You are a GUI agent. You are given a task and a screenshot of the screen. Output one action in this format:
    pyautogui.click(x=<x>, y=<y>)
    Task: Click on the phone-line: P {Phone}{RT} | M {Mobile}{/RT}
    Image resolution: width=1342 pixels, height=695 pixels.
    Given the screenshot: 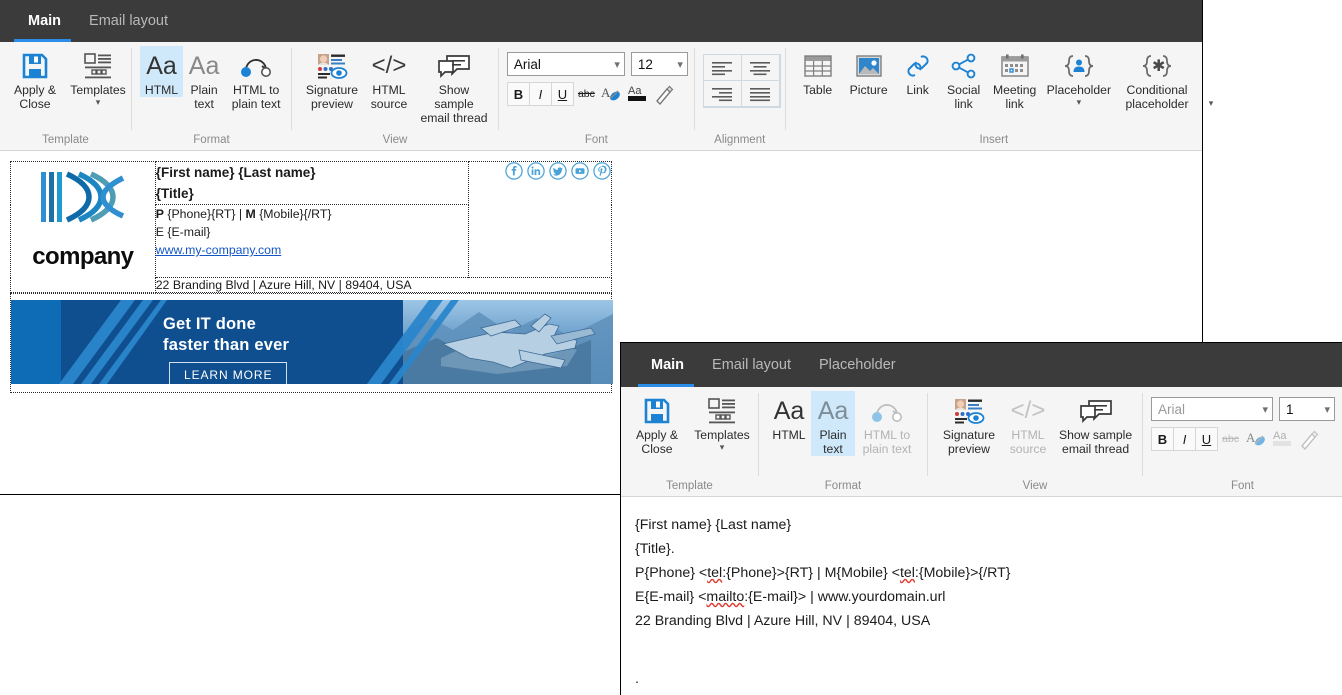 What is the action you would take?
    pyautogui.click(x=312, y=214)
    